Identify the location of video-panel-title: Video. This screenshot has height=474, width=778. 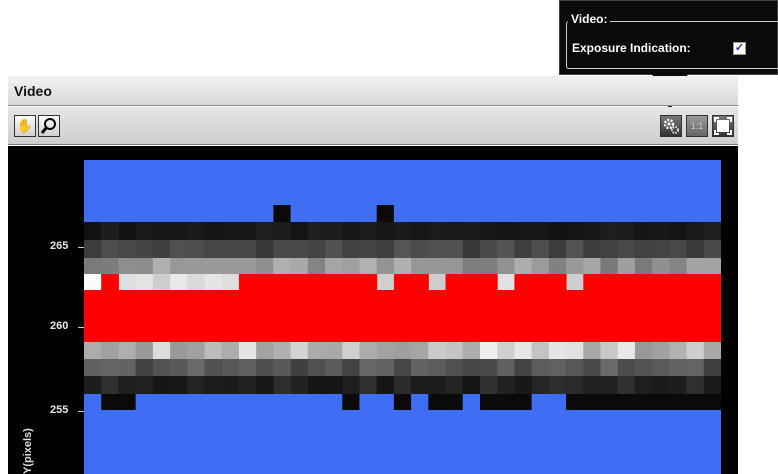
(373, 91).